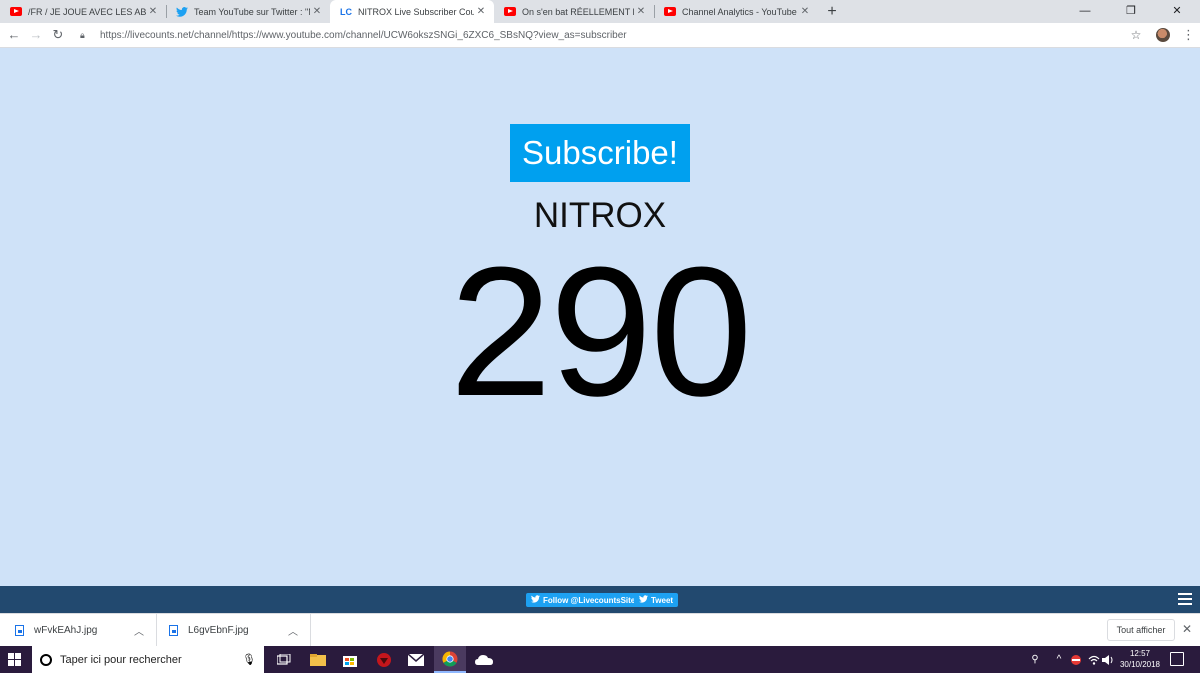  Describe the element at coordinates (350, 659) in the screenshot. I see `store-icon` at that location.